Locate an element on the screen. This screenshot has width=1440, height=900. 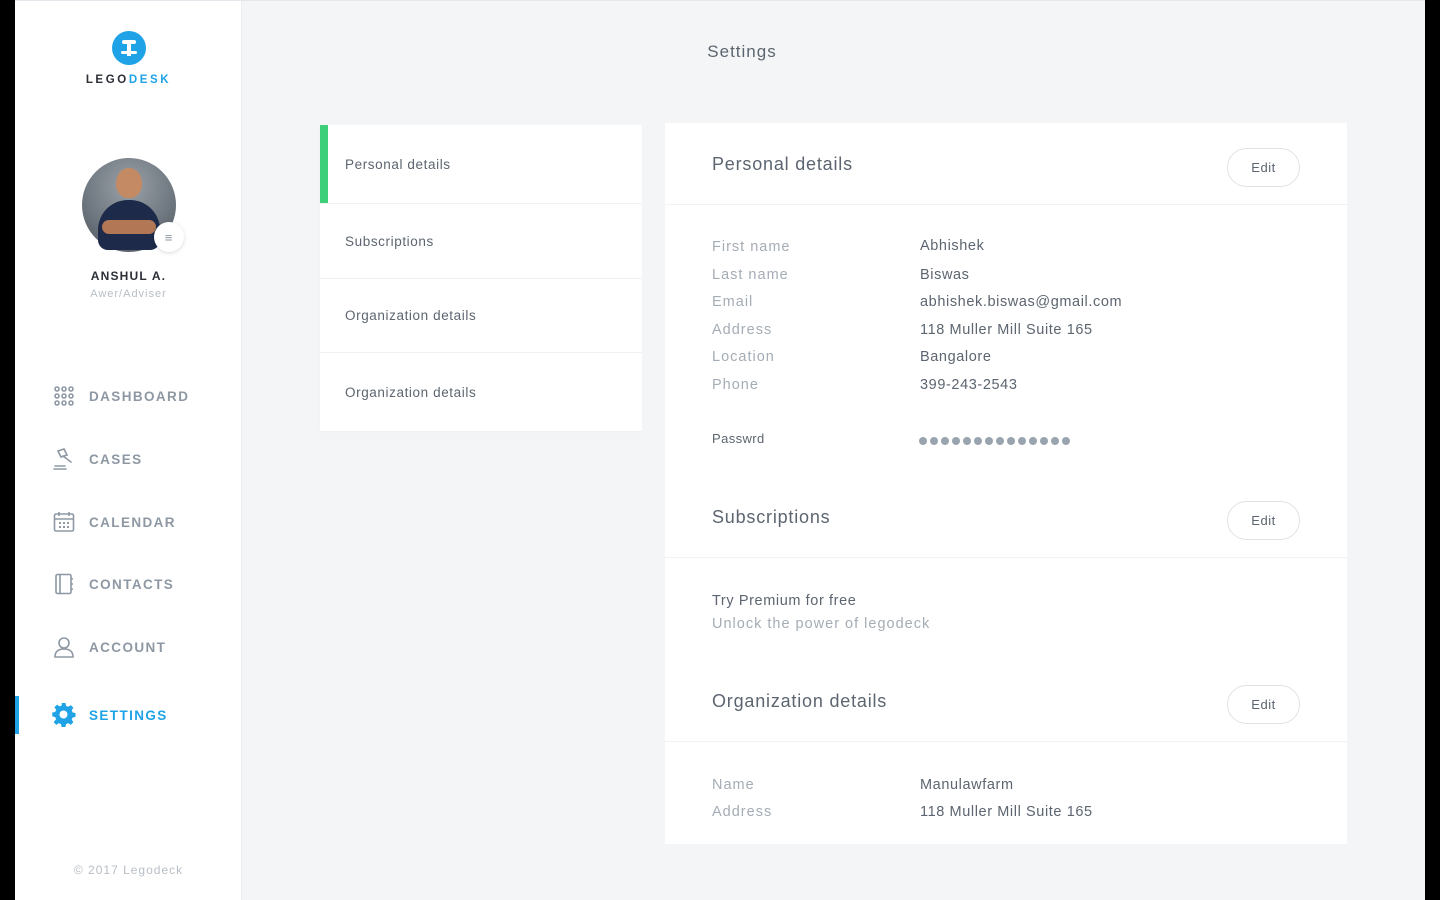
page-title: Settings is located at coordinates (742, 51).